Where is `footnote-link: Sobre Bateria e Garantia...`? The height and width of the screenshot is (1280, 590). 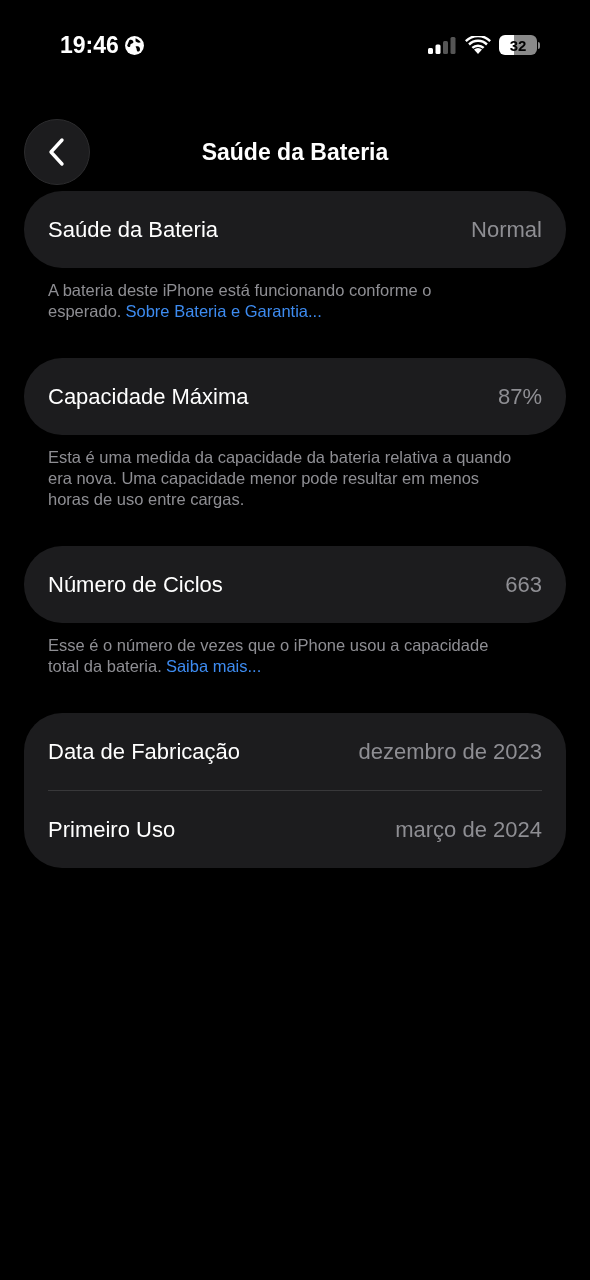
footnote-link: Sobre Bateria e Garantia... is located at coordinates (223, 311).